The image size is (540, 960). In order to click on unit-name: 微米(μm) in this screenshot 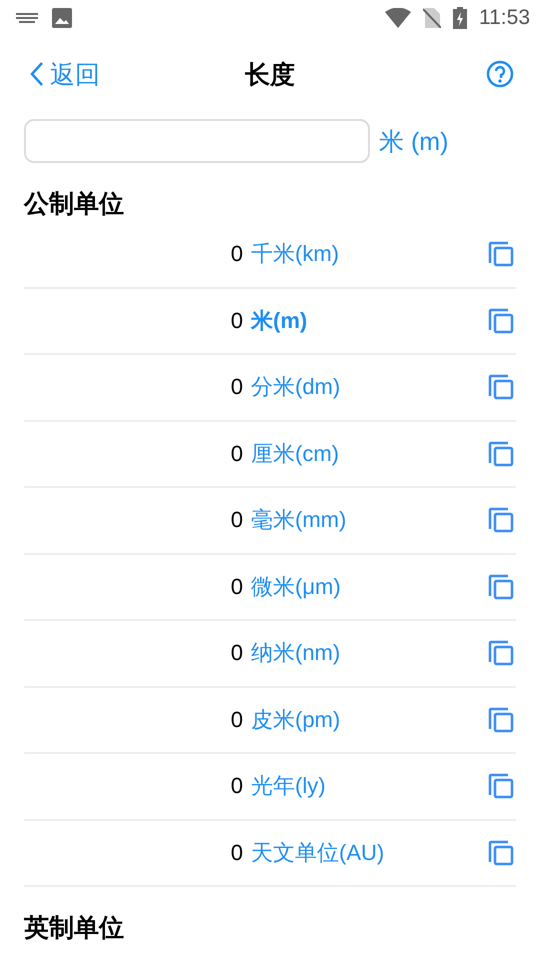, I will do `click(296, 587)`.